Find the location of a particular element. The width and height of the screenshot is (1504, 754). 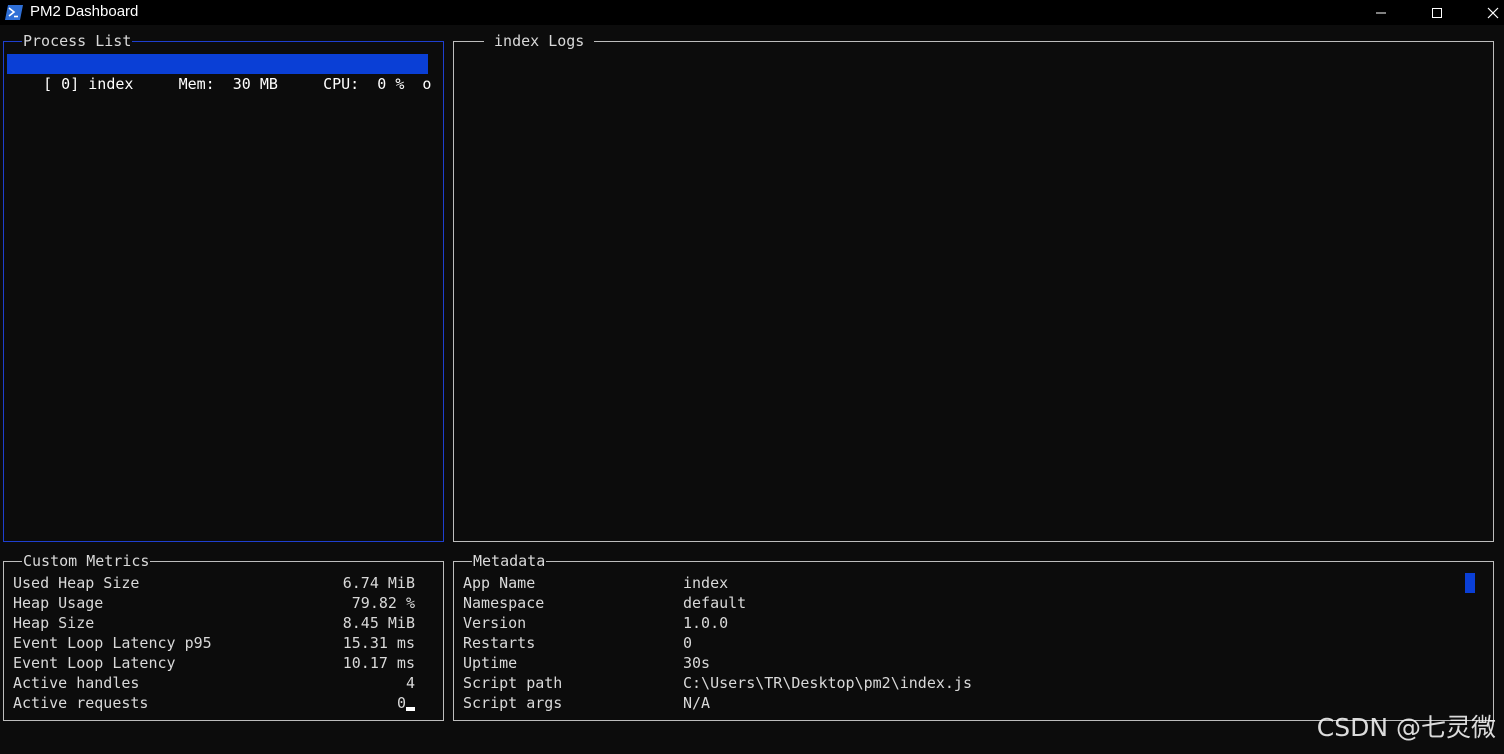

maximize-icon is located at coordinates (1437, 12).